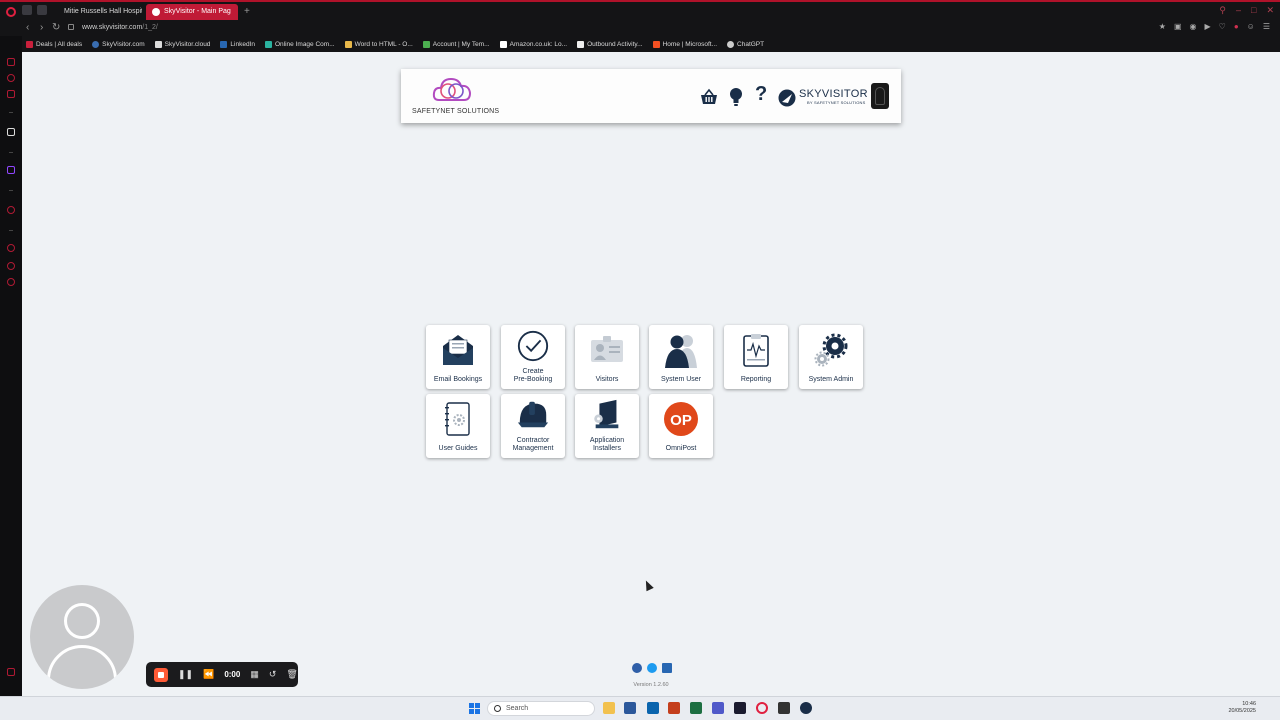 This screenshot has width=1280, height=720. I want to click on twitter-icon, so click(652, 668).